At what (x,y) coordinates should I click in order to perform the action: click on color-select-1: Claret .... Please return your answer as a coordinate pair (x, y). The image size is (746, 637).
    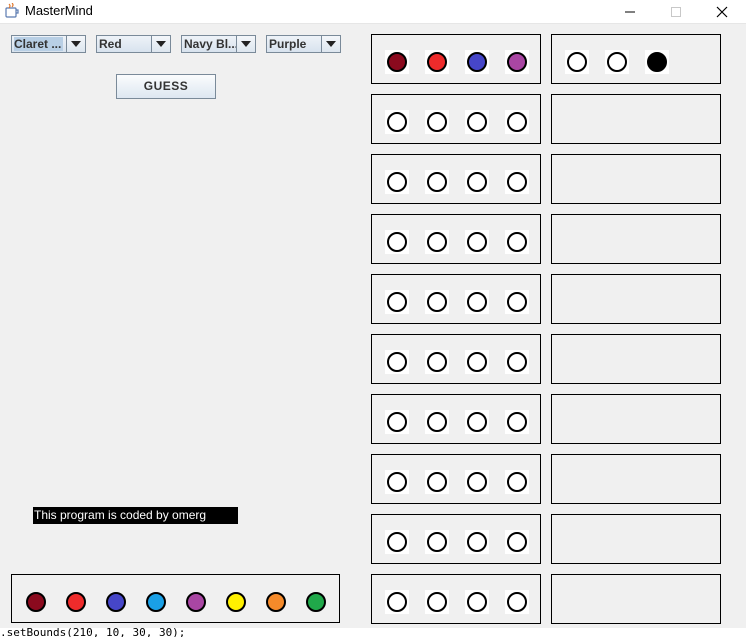
    Looking at the image, I should click on (48, 44).